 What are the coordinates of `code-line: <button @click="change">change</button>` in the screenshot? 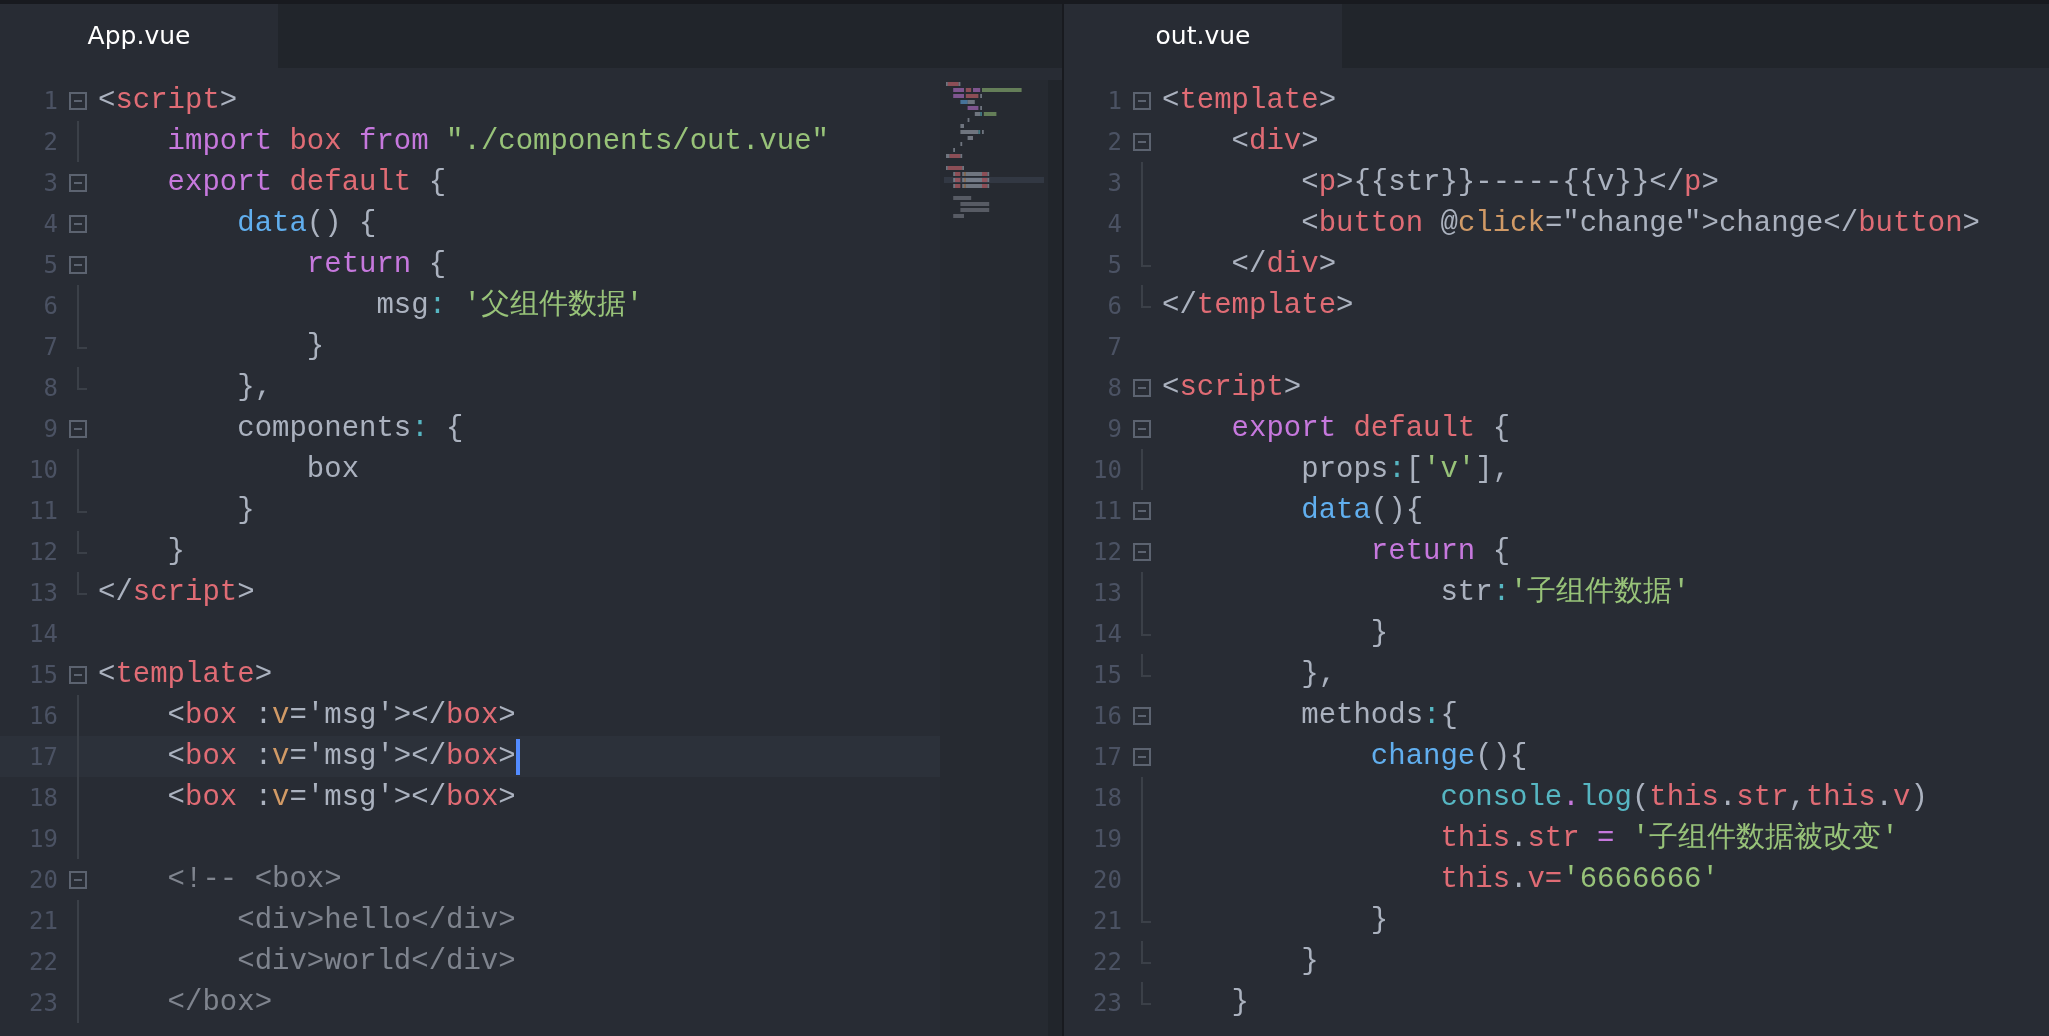 It's located at (1640, 224).